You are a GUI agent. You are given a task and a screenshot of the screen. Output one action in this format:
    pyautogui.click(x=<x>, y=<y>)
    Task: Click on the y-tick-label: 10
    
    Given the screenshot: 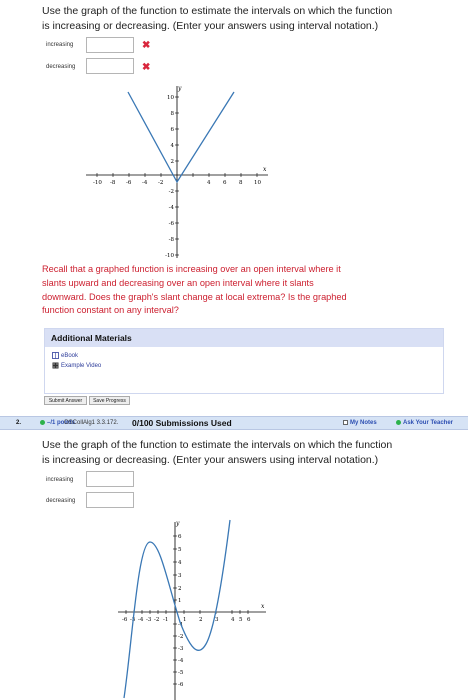 What is the action you would take?
    pyautogui.click(x=170, y=98)
    